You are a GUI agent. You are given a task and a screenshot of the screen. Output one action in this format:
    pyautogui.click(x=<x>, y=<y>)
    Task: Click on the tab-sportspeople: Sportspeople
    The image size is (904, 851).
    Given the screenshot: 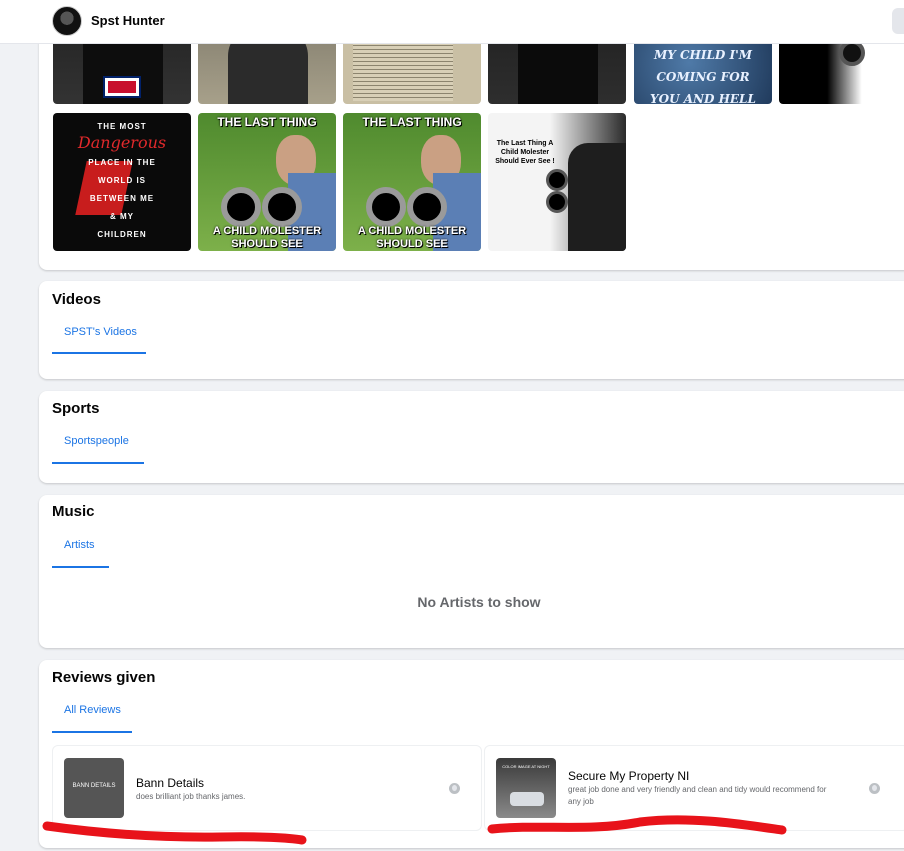 What is the action you would take?
    pyautogui.click(x=96, y=441)
    